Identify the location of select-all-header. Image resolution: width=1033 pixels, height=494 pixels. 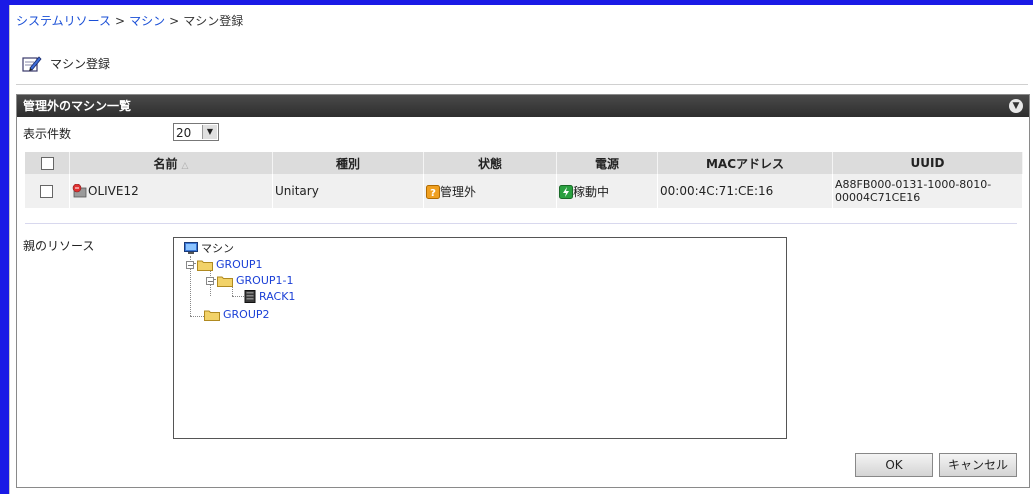
(47, 163).